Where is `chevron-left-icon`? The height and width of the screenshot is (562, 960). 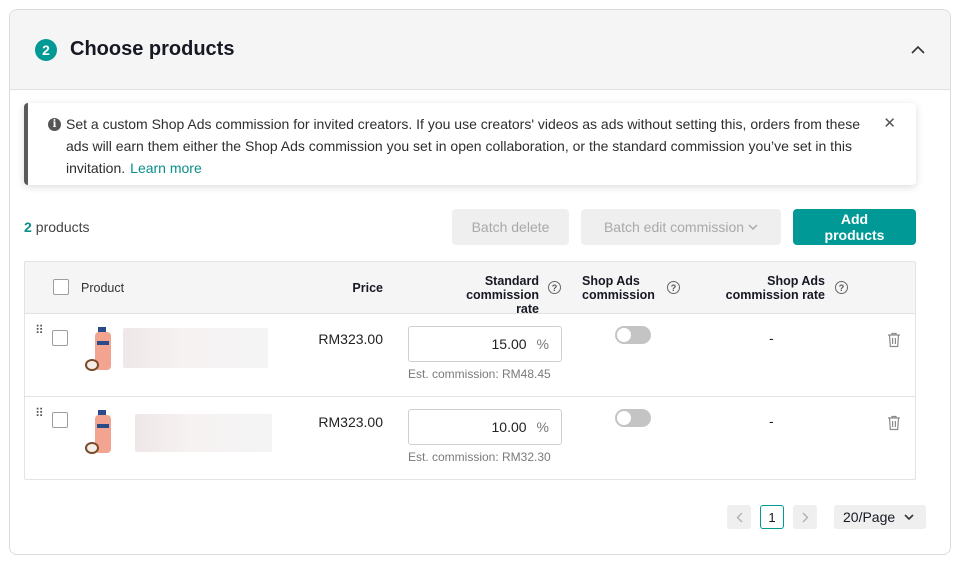
chevron-left-icon is located at coordinates (739, 517).